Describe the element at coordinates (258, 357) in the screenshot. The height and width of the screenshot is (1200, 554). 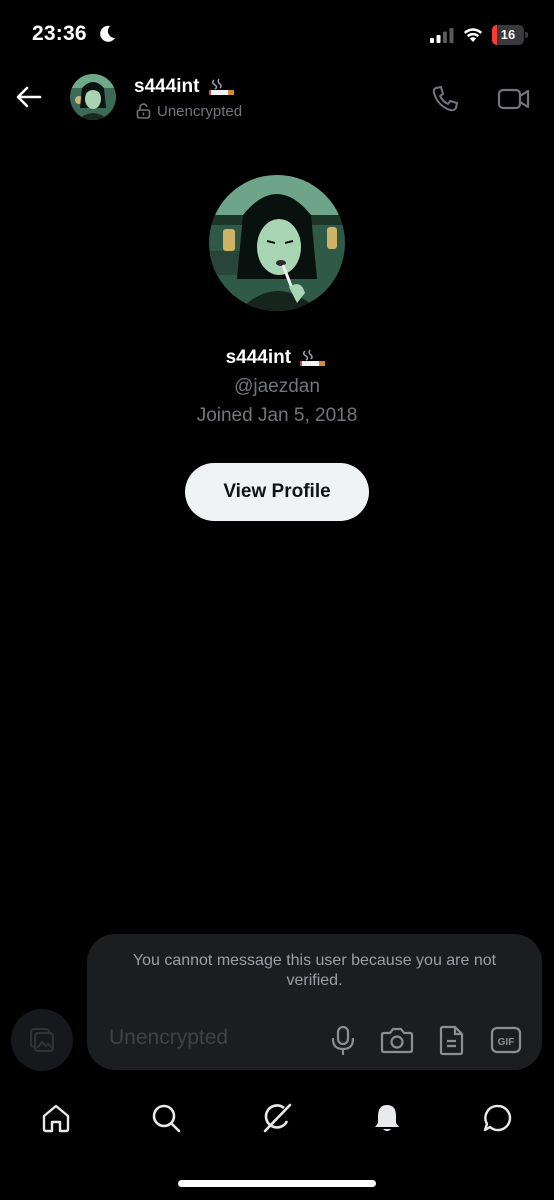
I see `profile-name-text: s444int` at that location.